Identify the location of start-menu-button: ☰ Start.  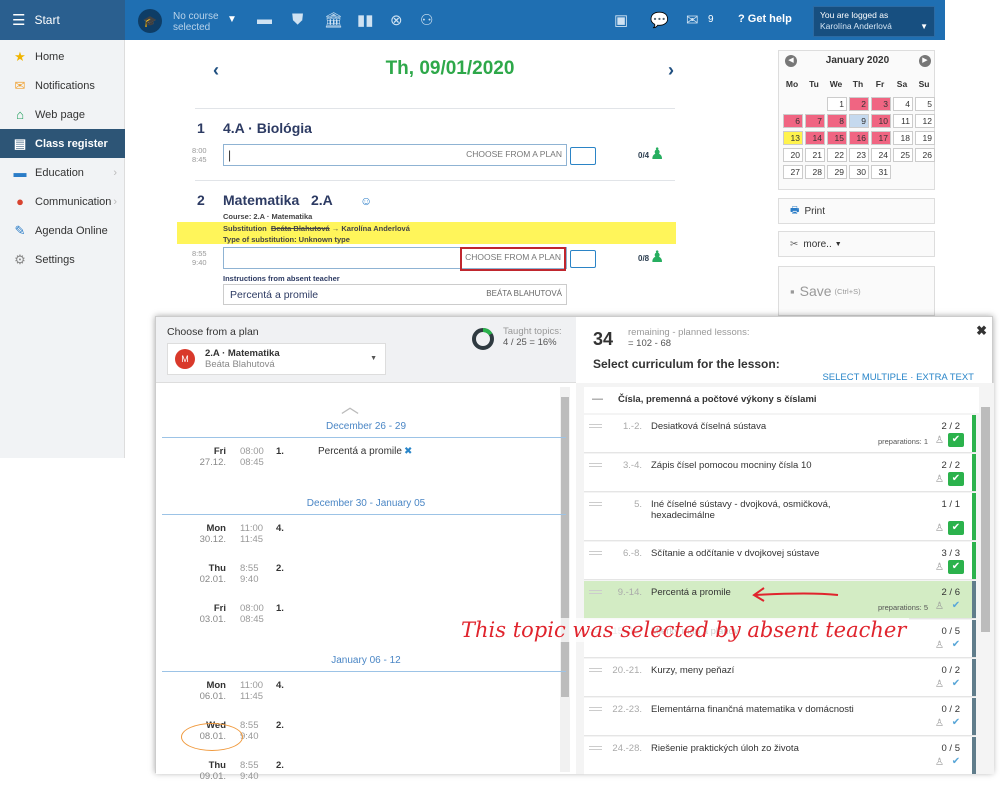
(62, 20).